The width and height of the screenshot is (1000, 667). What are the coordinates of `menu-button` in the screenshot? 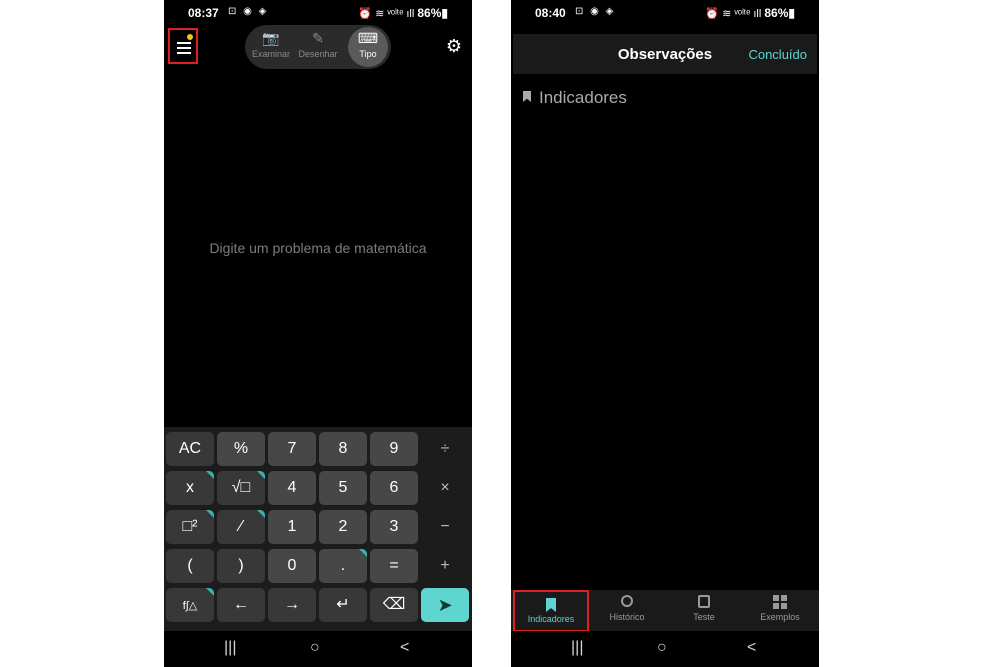 It's located at (183, 46).